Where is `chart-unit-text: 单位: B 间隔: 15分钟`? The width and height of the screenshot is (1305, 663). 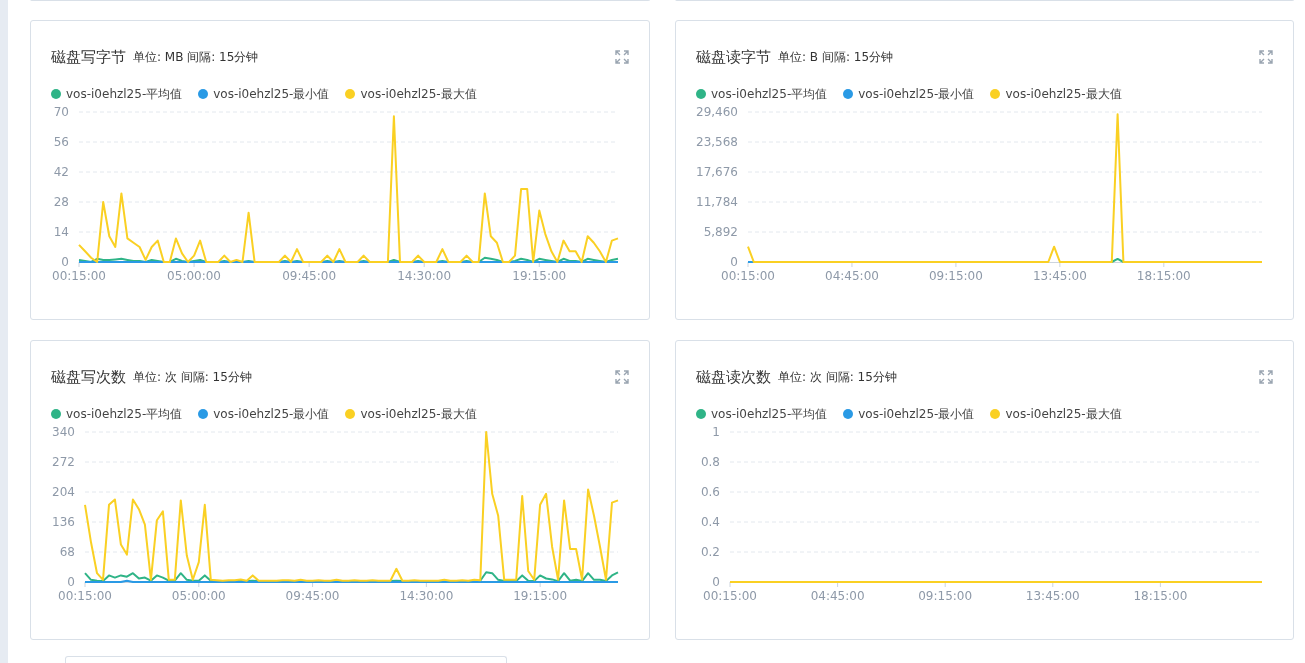 chart-unit-text: 单位: B 间隔: 15分钟 is located at coordinates (836, 57).